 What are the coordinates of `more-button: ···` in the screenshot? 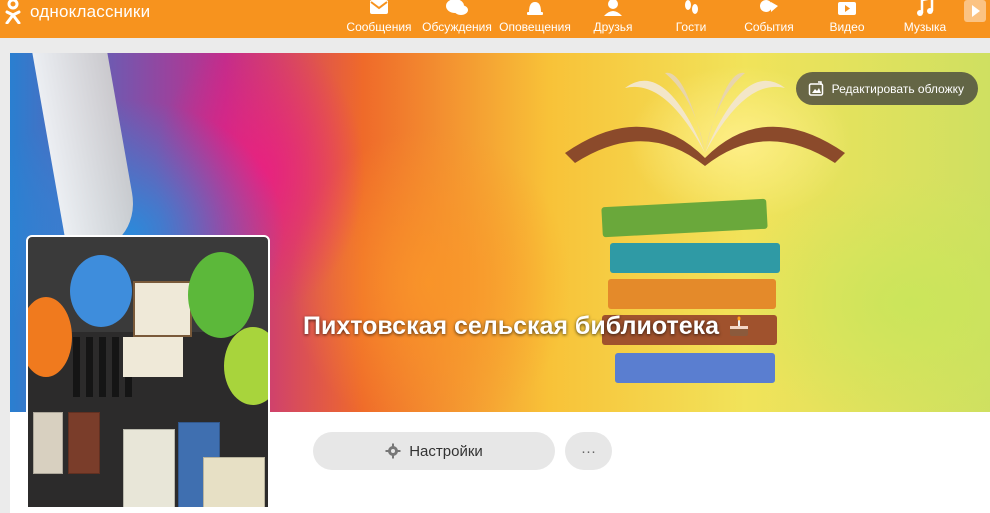 It's located at (588, 451).